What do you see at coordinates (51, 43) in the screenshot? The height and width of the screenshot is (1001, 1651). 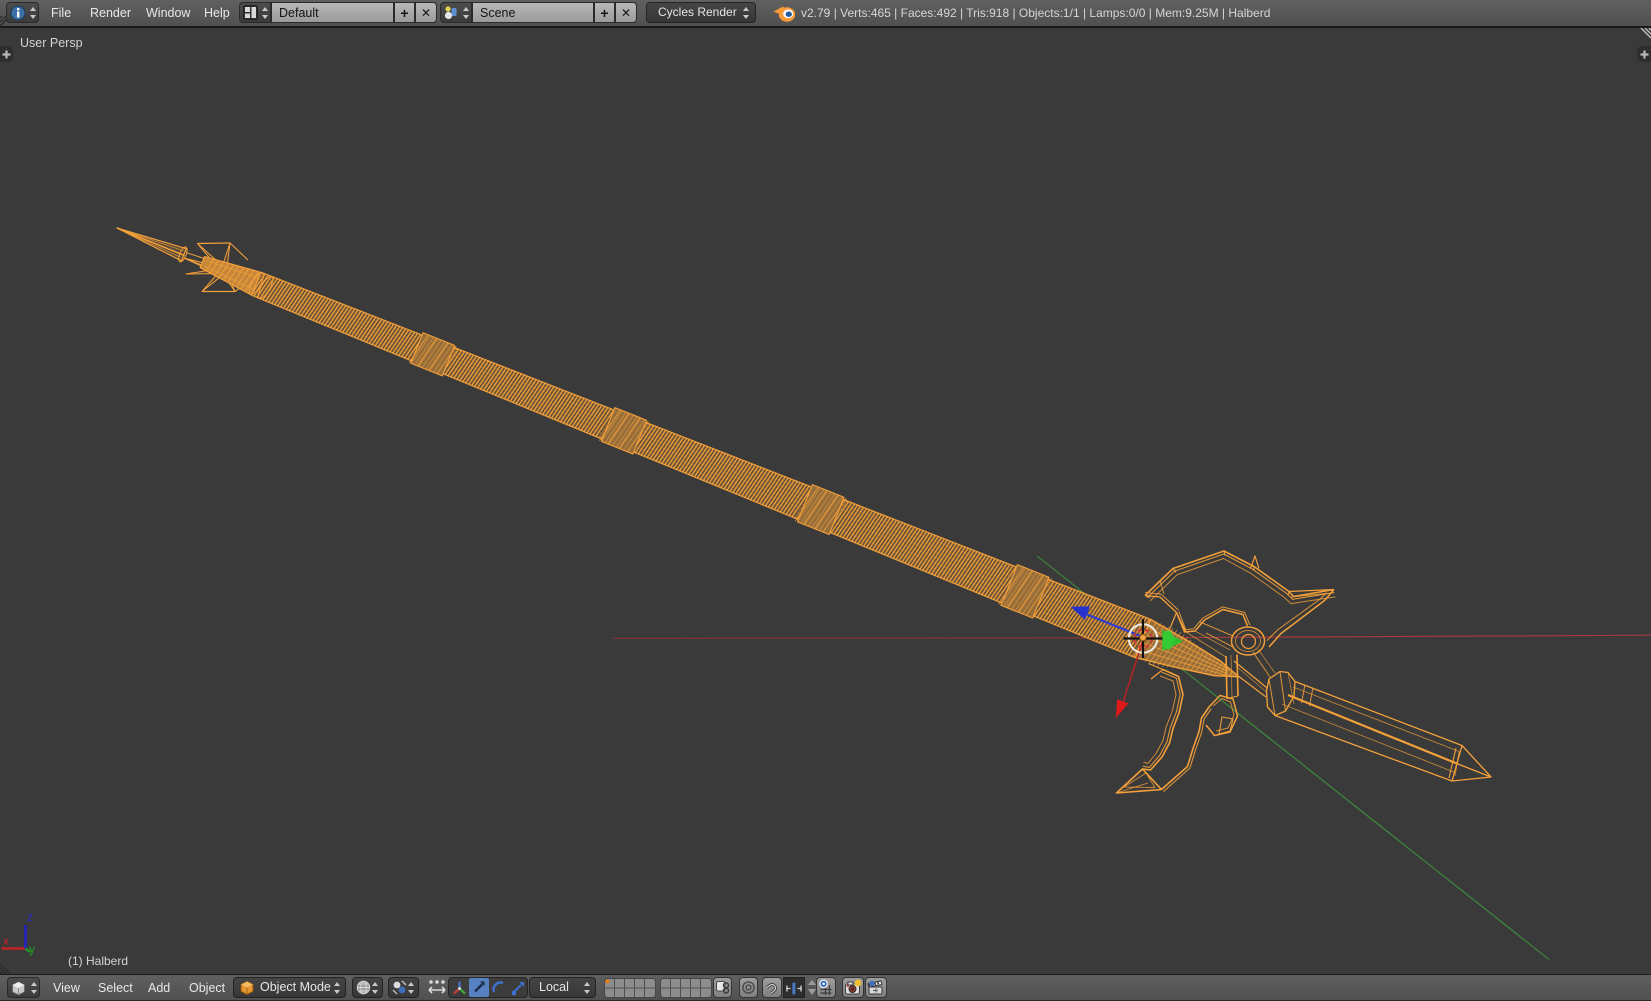 I see `svg-text: User Persp` at bounding box center [51, 43].